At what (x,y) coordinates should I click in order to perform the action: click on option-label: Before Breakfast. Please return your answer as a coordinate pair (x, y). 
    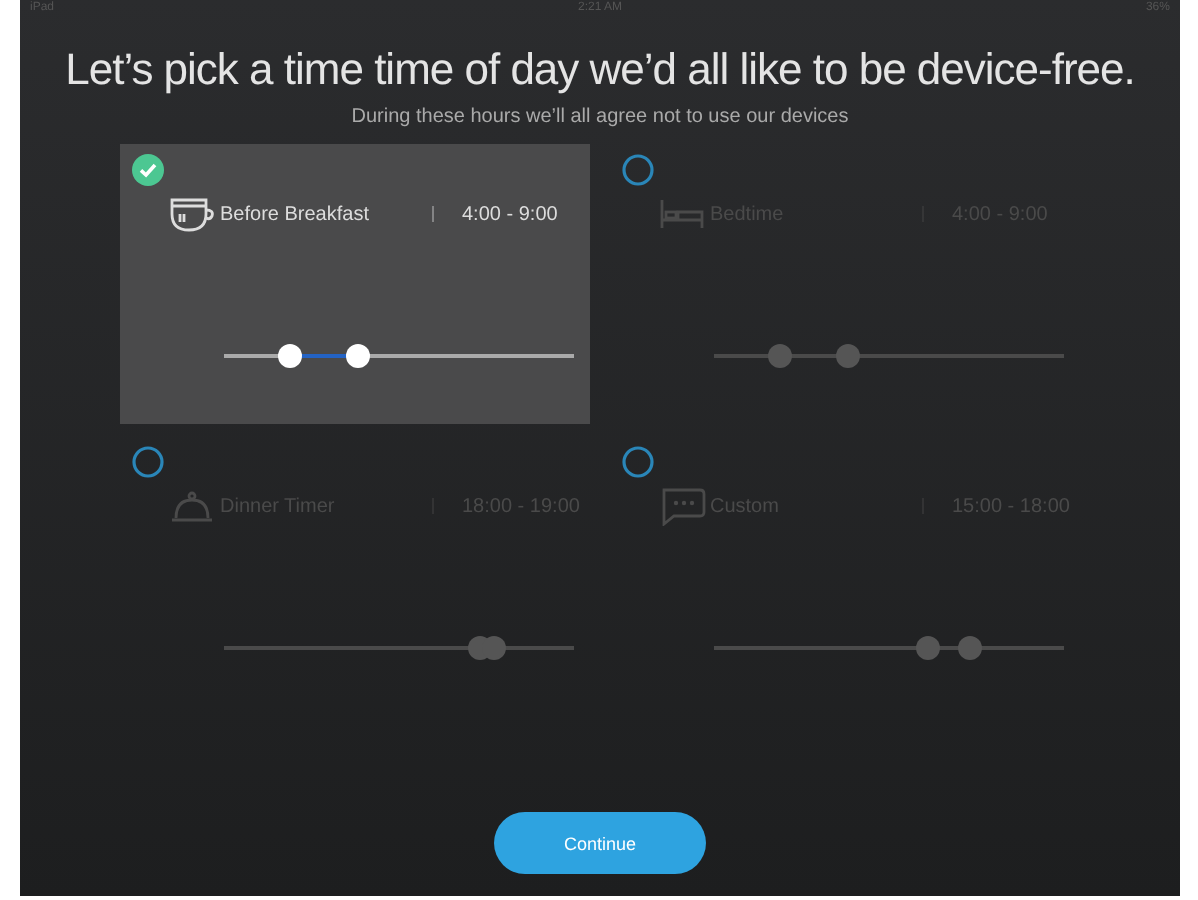
    Looking at the image, I should click on (295, 214).